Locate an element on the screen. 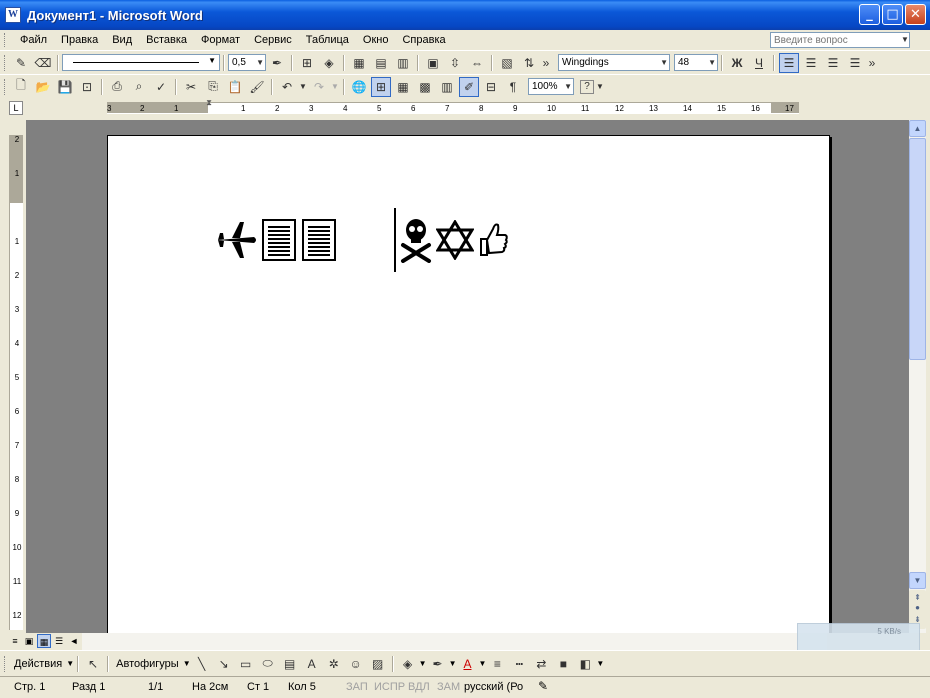 This screenshot has height=698, width=930. 3d-style-icon: ◧ is located at coordinates (585, 664).